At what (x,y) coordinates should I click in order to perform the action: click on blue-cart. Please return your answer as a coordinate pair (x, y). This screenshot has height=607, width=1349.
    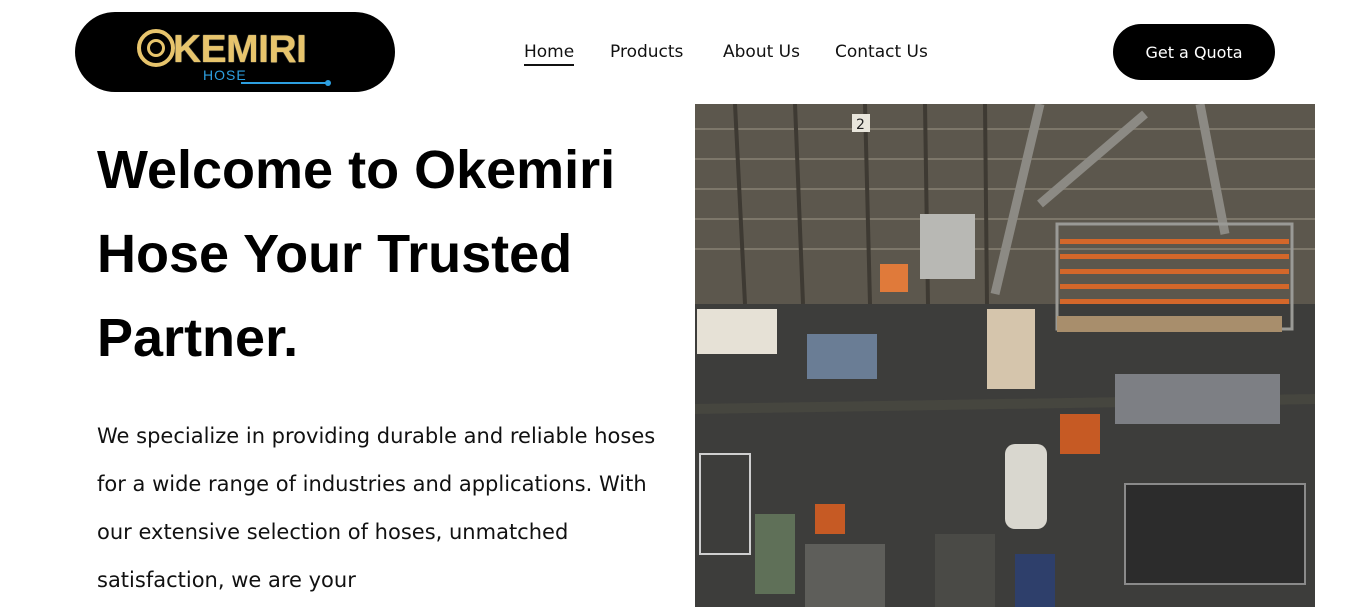
    Looking at the image, I should click on (842, 356).